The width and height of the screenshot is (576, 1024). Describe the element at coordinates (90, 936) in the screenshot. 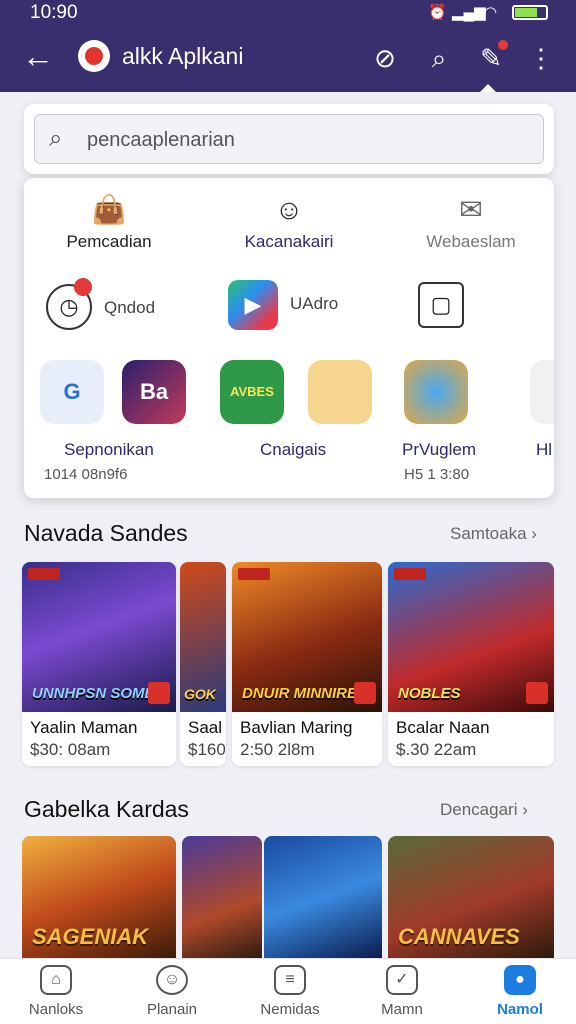

I see `thumb-title: SAGENIAK` at that location.